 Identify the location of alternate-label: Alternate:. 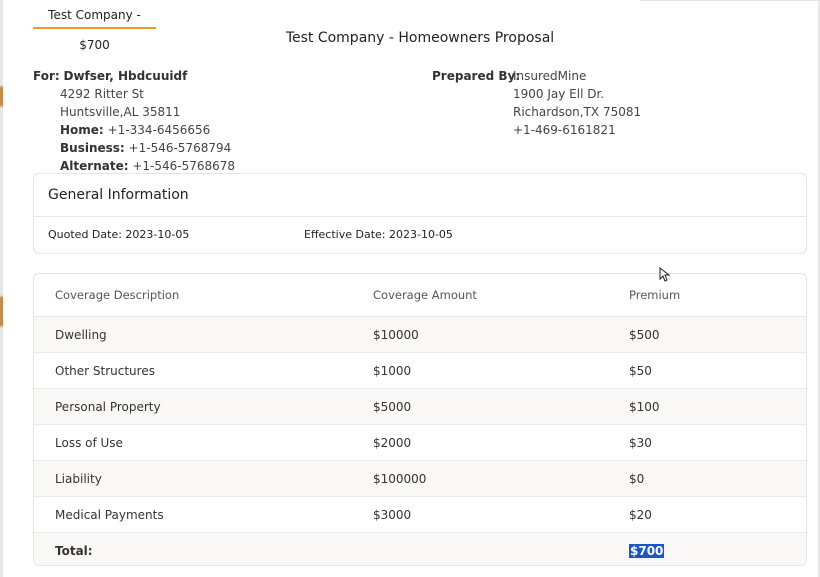
(94, 166).